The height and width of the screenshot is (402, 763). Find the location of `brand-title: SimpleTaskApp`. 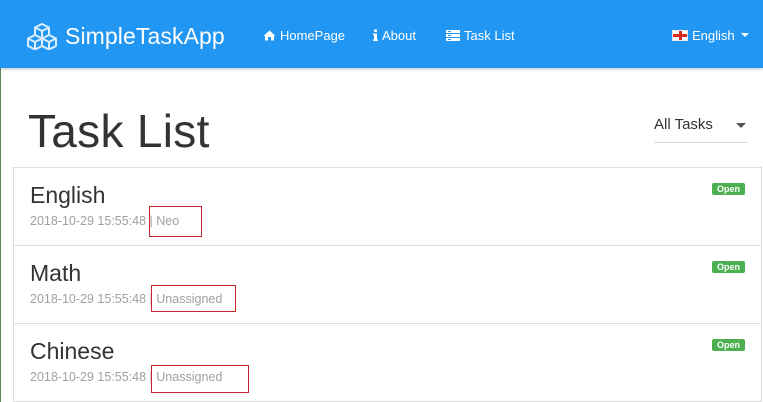

brand-title: SimpleTaskApp is located at coordinates (145, 35).